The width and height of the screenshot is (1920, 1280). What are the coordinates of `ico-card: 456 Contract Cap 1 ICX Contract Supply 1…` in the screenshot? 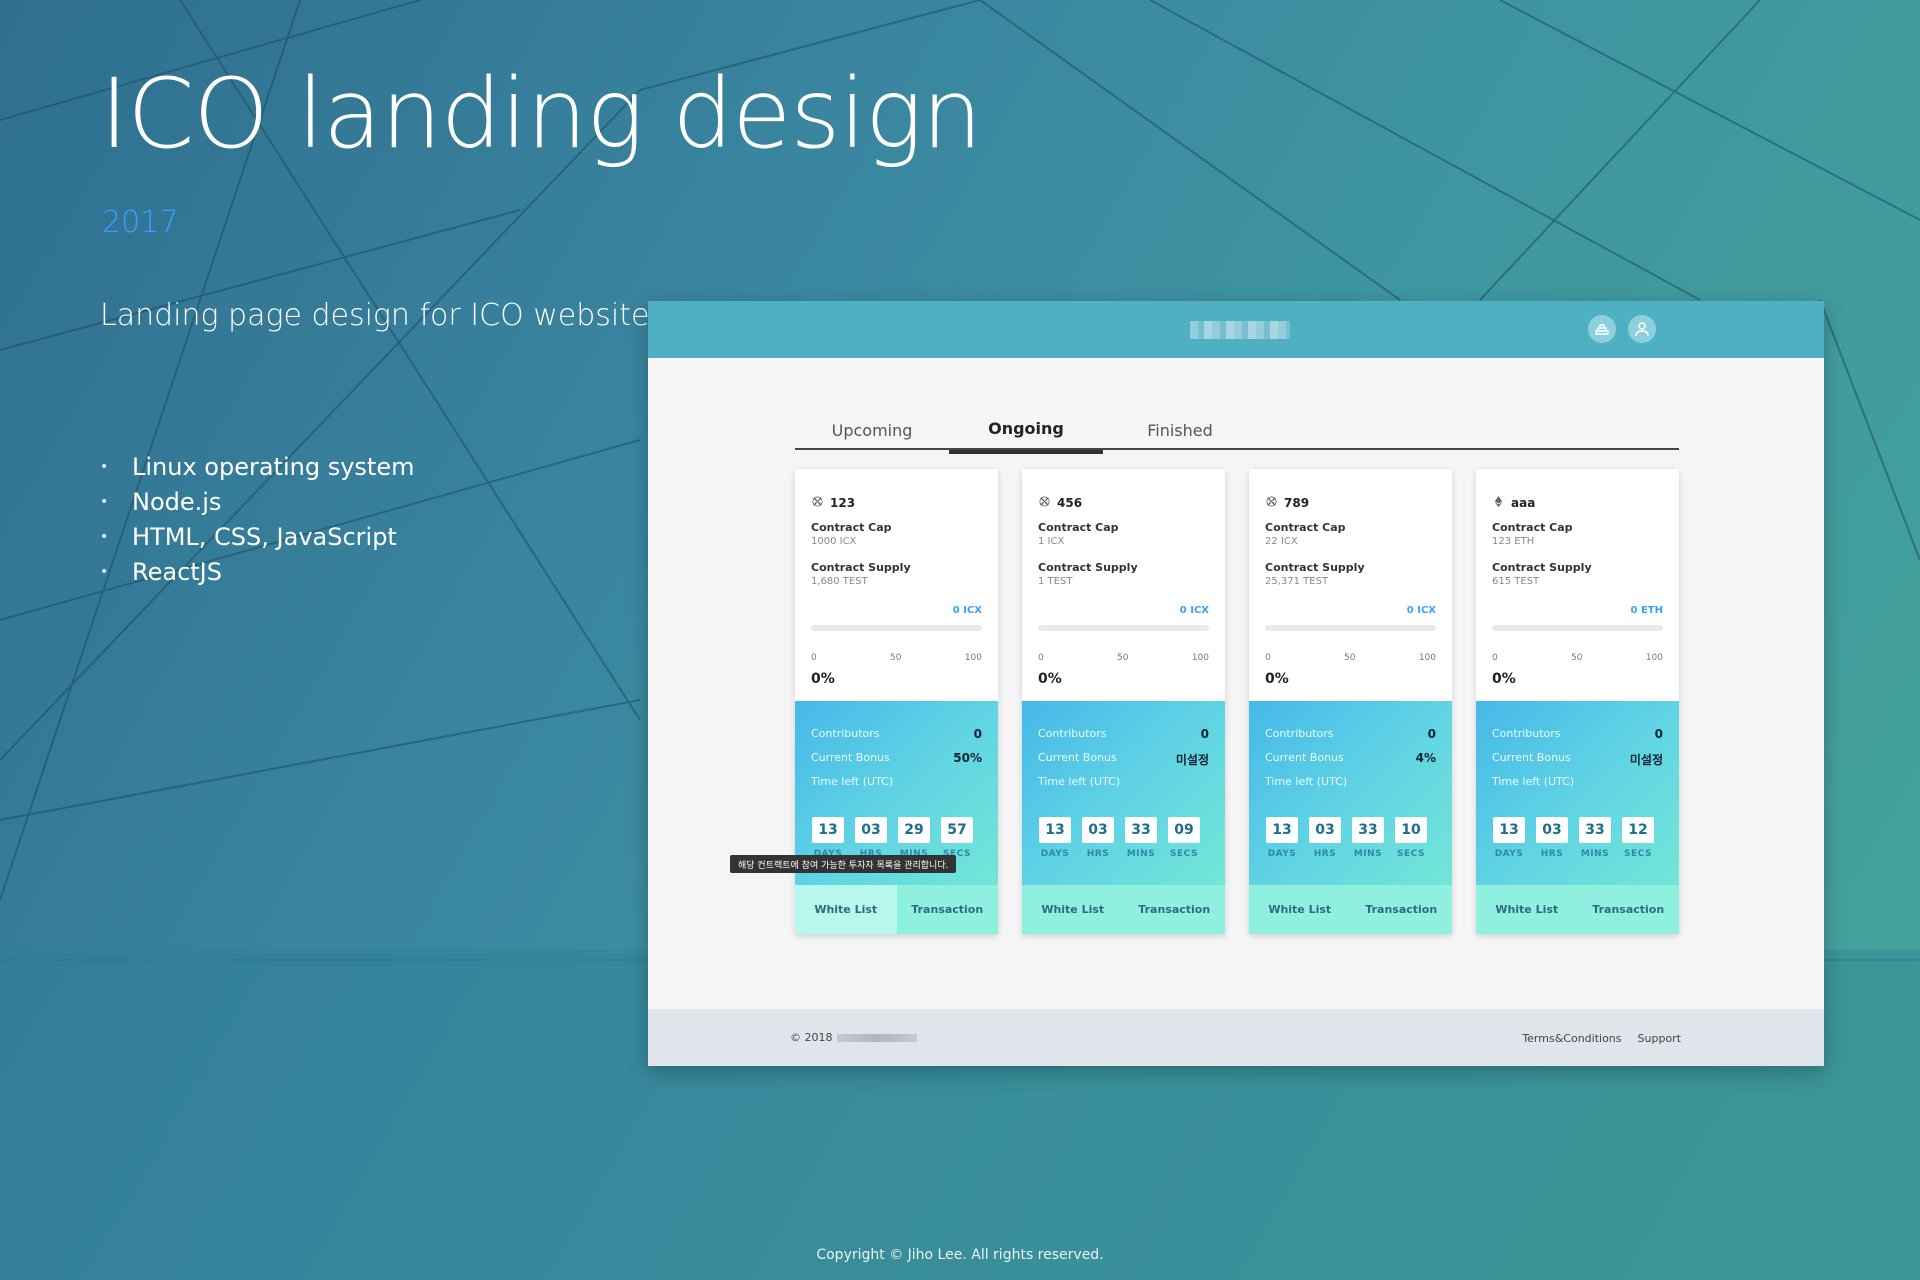 It's located at (1123, 701).